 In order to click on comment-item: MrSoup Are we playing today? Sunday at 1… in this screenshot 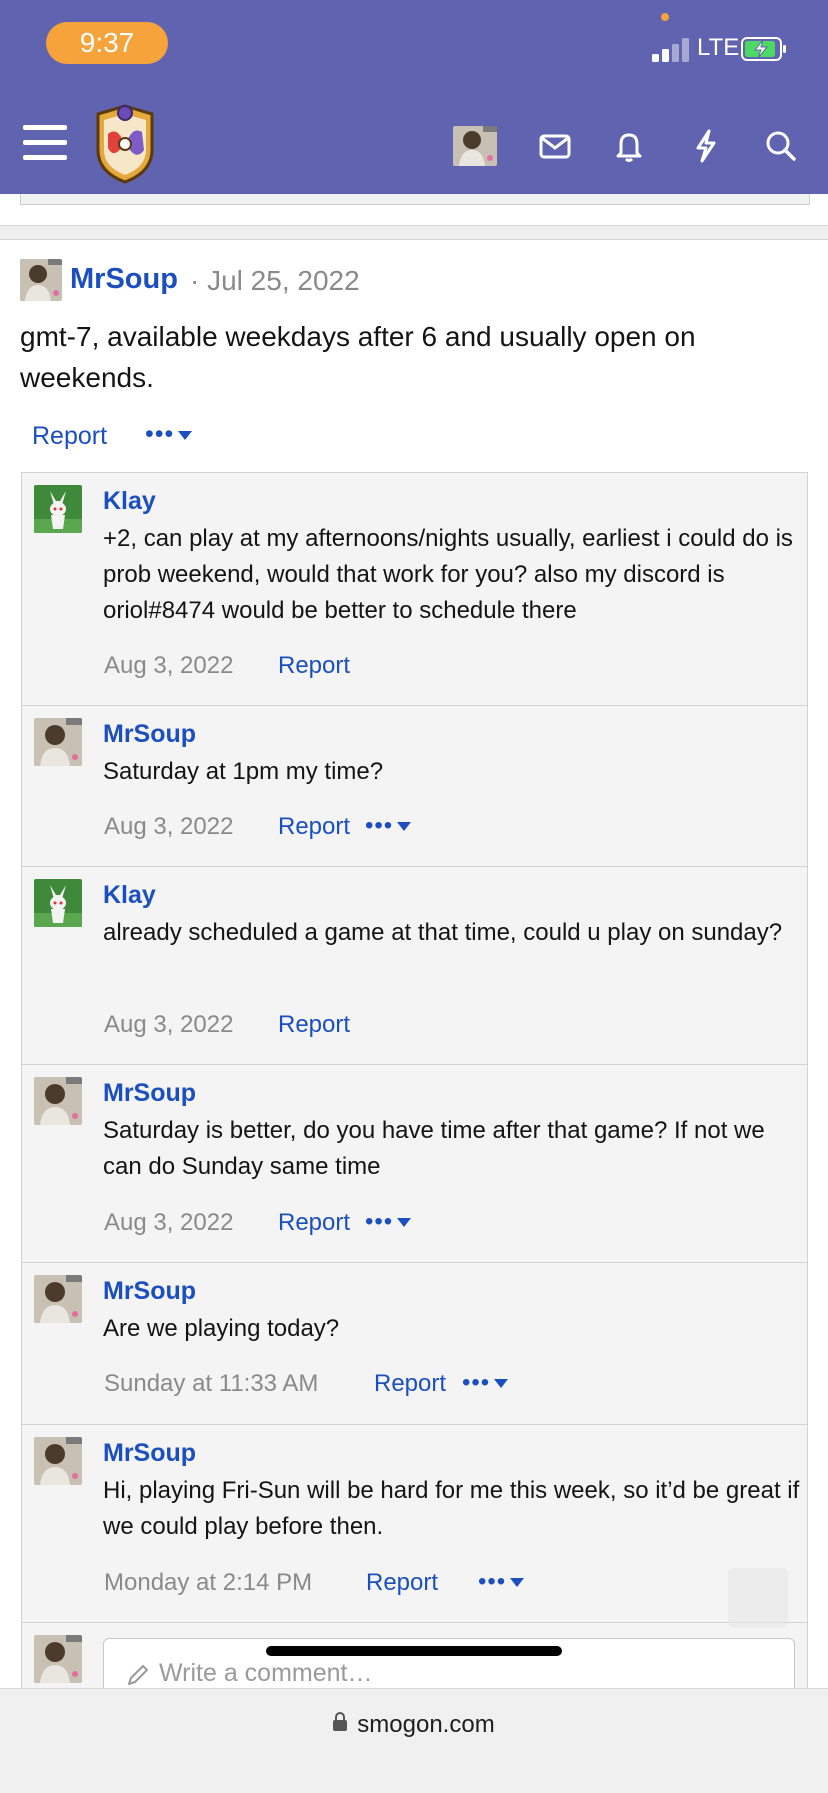, I will do `click(414, 1344)`.